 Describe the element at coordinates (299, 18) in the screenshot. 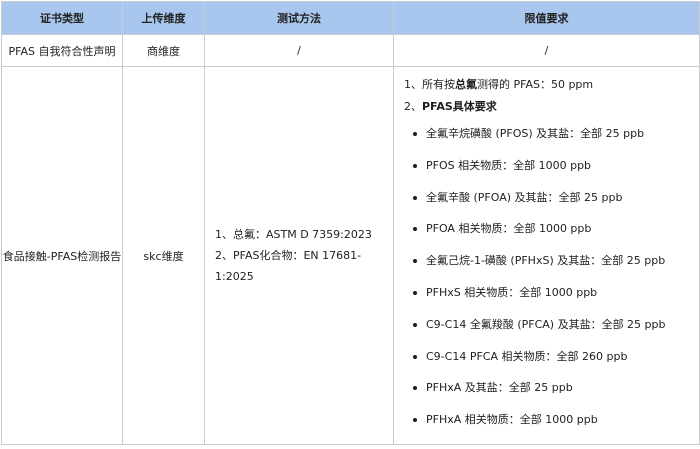

I see `header-test-method: 测试方法` at that location.